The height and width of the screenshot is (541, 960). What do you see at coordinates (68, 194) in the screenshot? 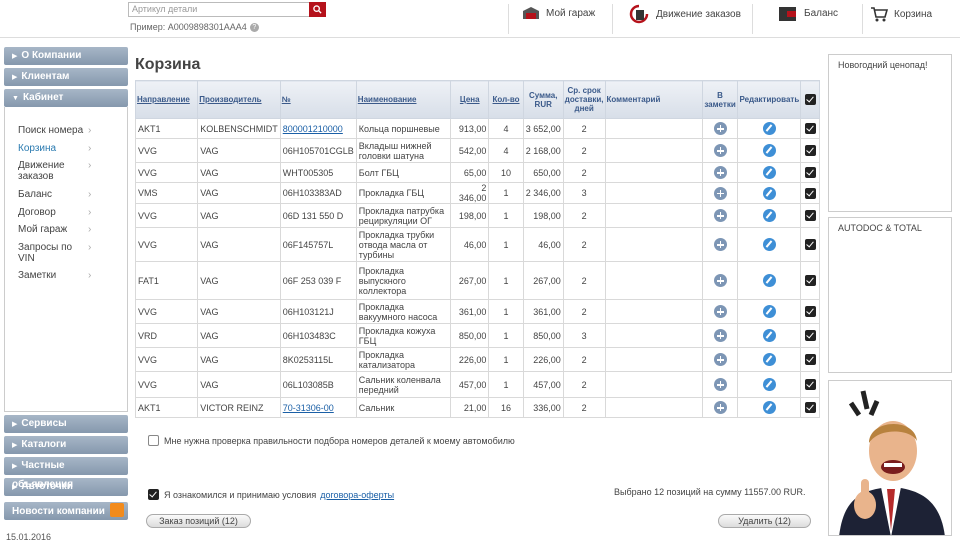
I see `sidebar-item-balance: Баланс ›` at bounding box center [68, 194].